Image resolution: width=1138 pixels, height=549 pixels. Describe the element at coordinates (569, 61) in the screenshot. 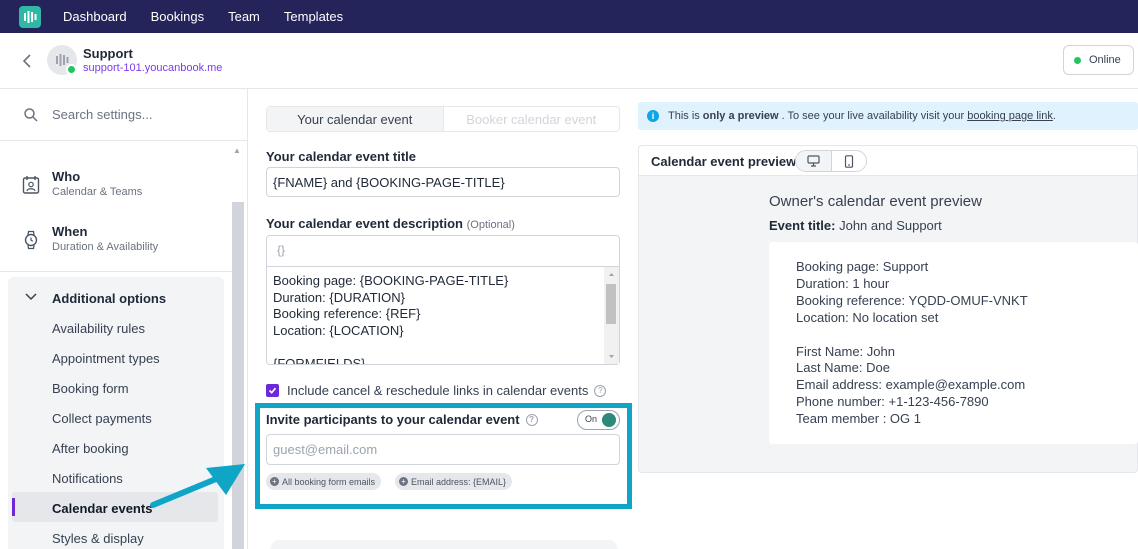

I see `page-header: Support support-101.youcanbook.me Online` at that location.